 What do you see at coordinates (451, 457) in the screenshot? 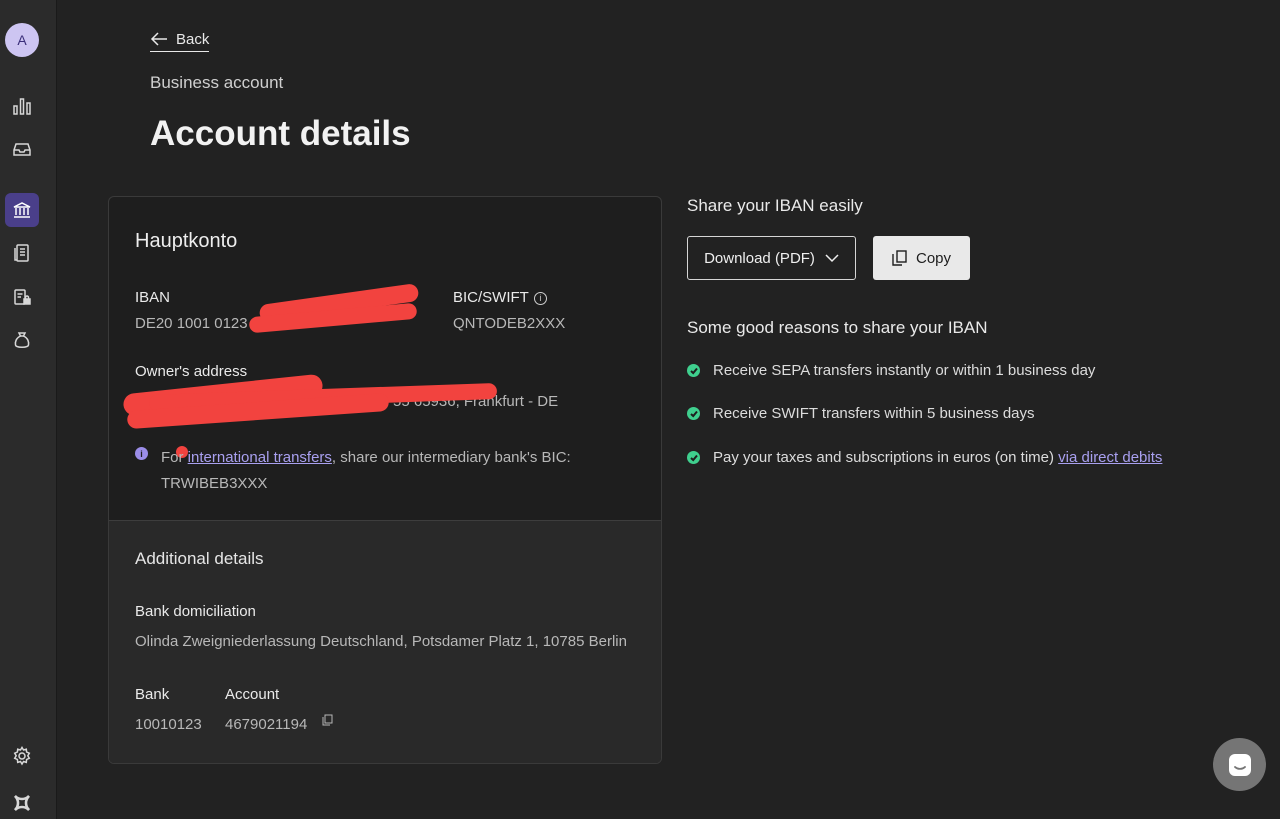
I see `note-suffix: , share our intermediary bank's BIC:` at bounding box center [451, 457].